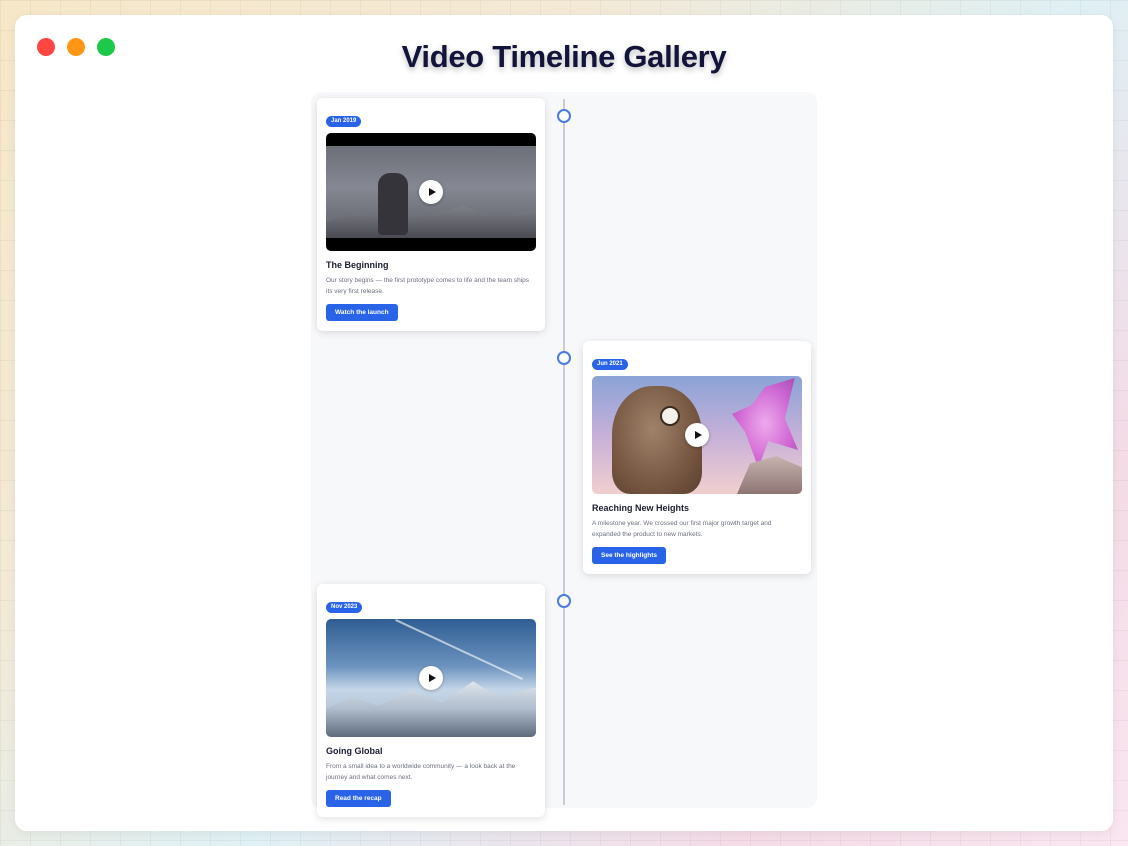 This screenshot has width=1128, height=846. Describe the element at coordinates (362, 312) in the screenshot. I see `watch-launch-button: Watch the launch` at that location.